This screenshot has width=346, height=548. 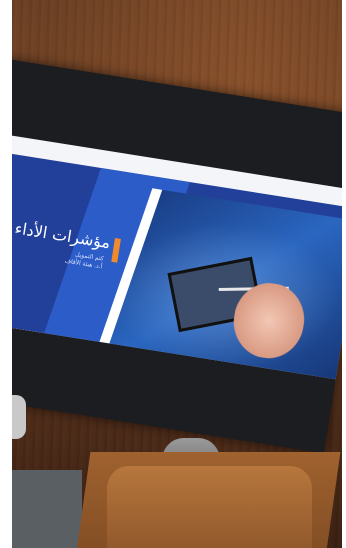 I want to click on floor, so click(x=47, y=509).